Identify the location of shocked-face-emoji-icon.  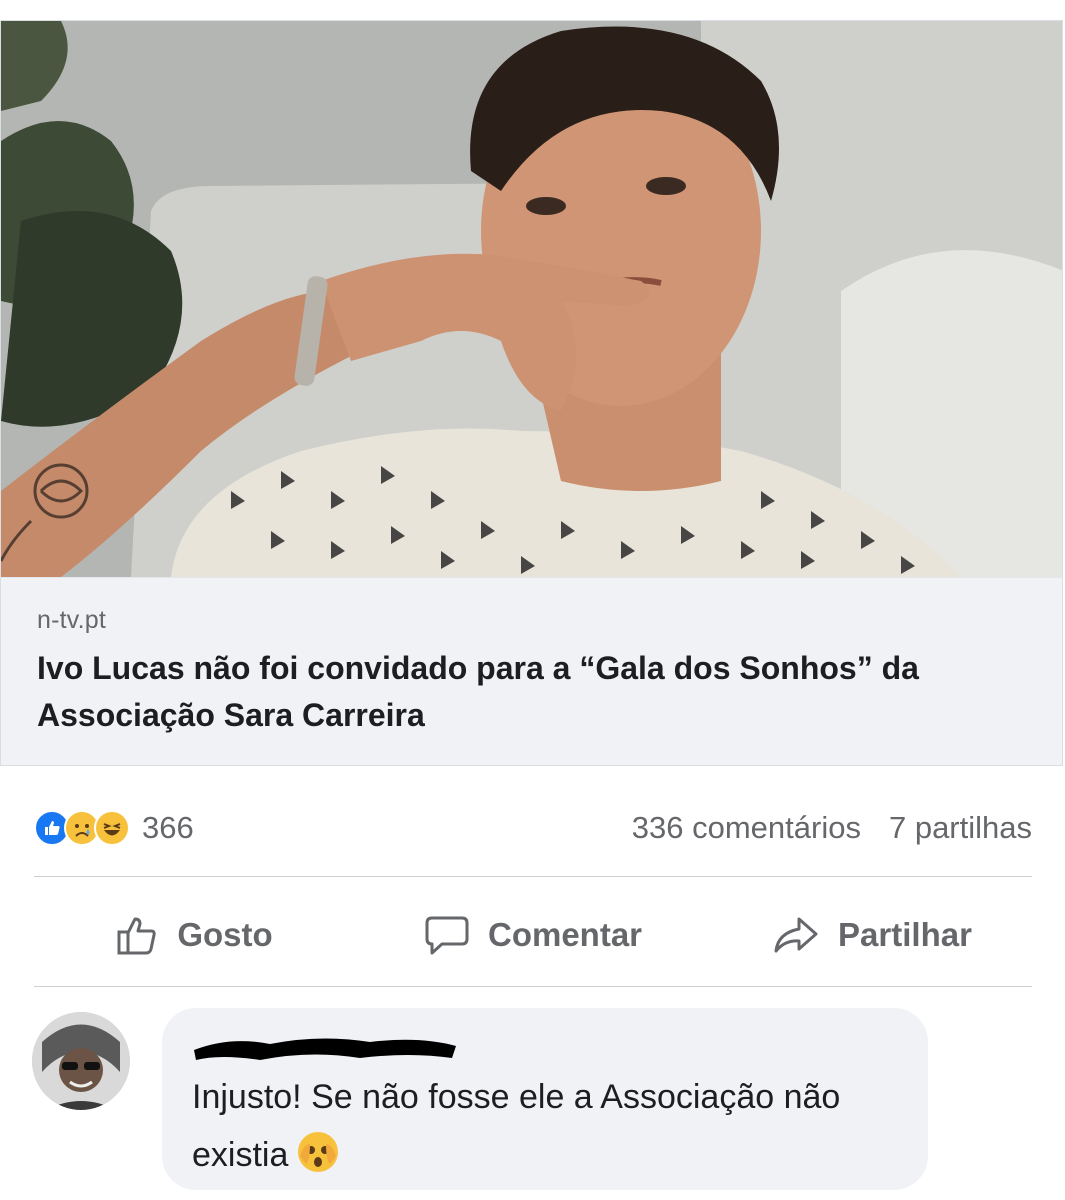
(318, 1161).